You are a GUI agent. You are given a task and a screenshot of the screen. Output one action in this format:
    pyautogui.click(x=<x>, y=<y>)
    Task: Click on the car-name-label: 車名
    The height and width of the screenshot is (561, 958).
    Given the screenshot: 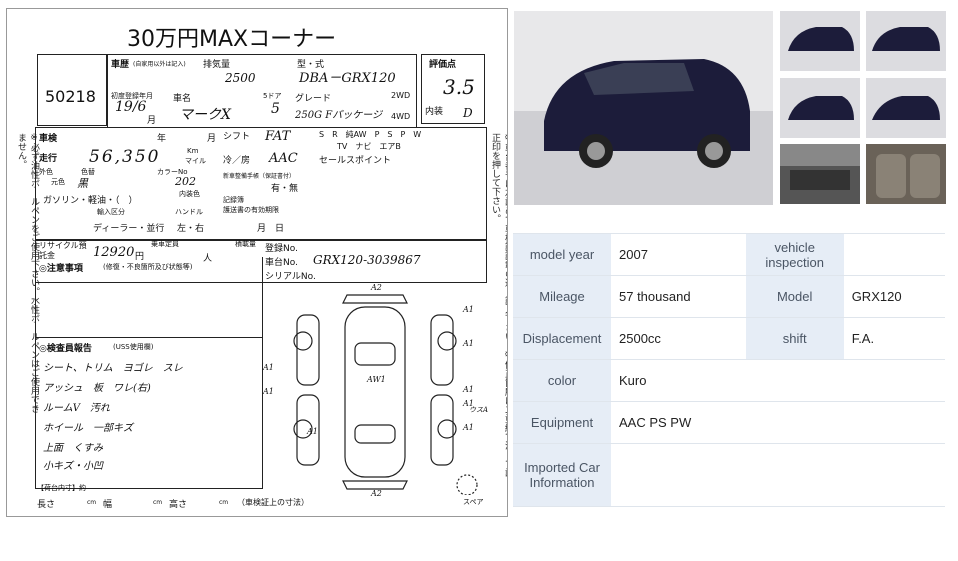 What is the action you would take?
    pyautogui.click(x=182, y=99)
    